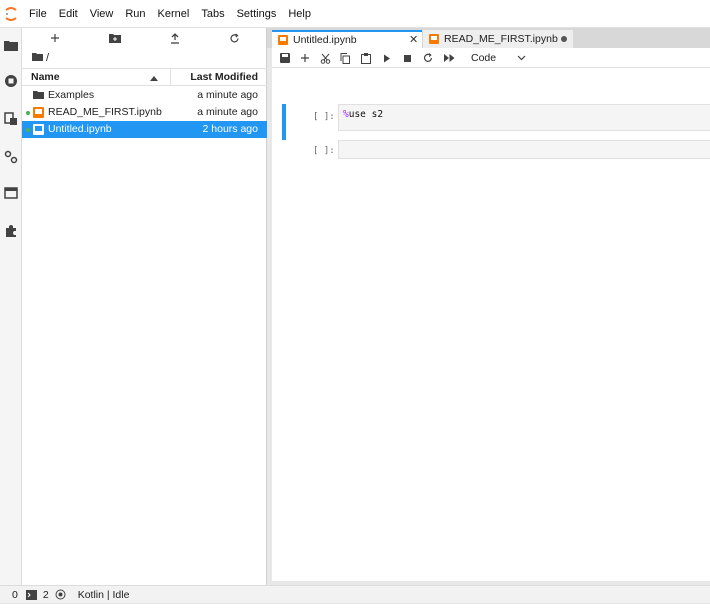 Image resolution: width=710 pixels, height=614 pixels. Describe the element at coordinates (305, 58) in the screenshot. I see `insert-cell-icon` at that location.